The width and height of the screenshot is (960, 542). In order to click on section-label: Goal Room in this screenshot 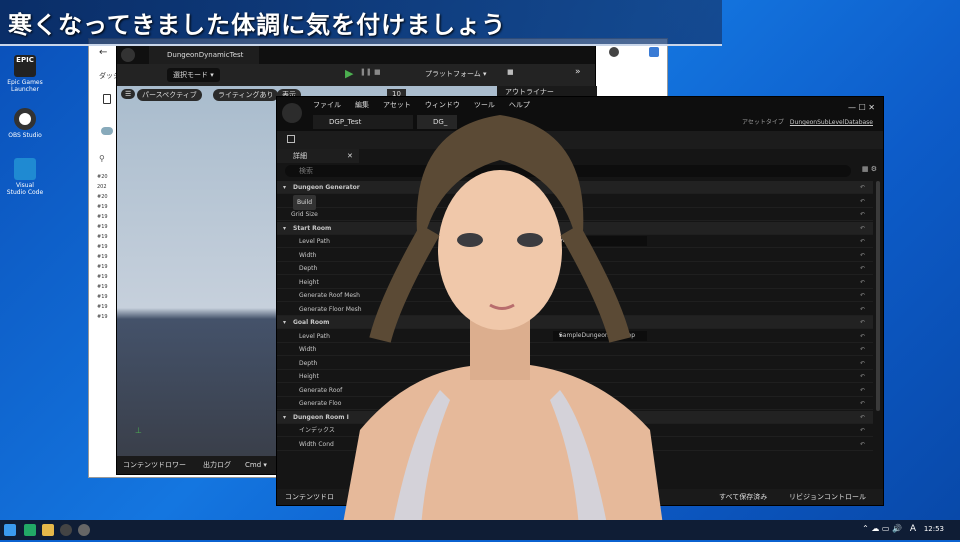, I will do `click(311, 322)`.